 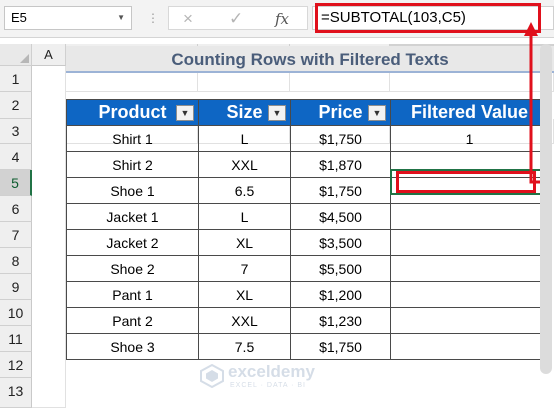 I want to click on size-cell: 6.5, so click(x=244, y=190).